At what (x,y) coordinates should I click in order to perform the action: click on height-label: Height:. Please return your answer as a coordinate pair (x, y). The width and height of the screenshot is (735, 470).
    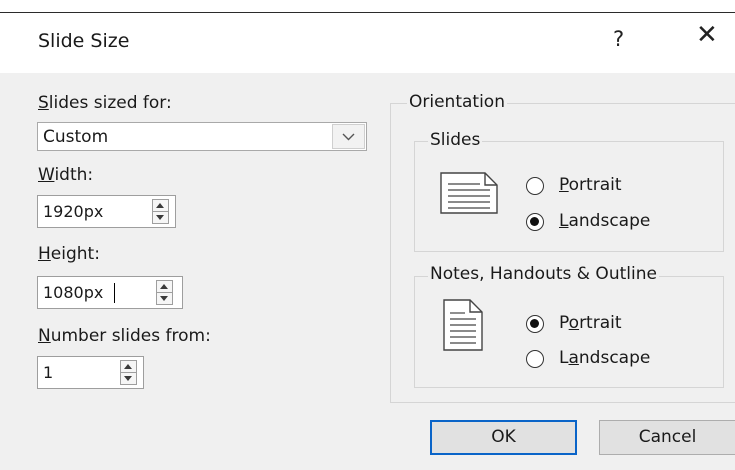
    Looking at the image, I should click on (69, 254).